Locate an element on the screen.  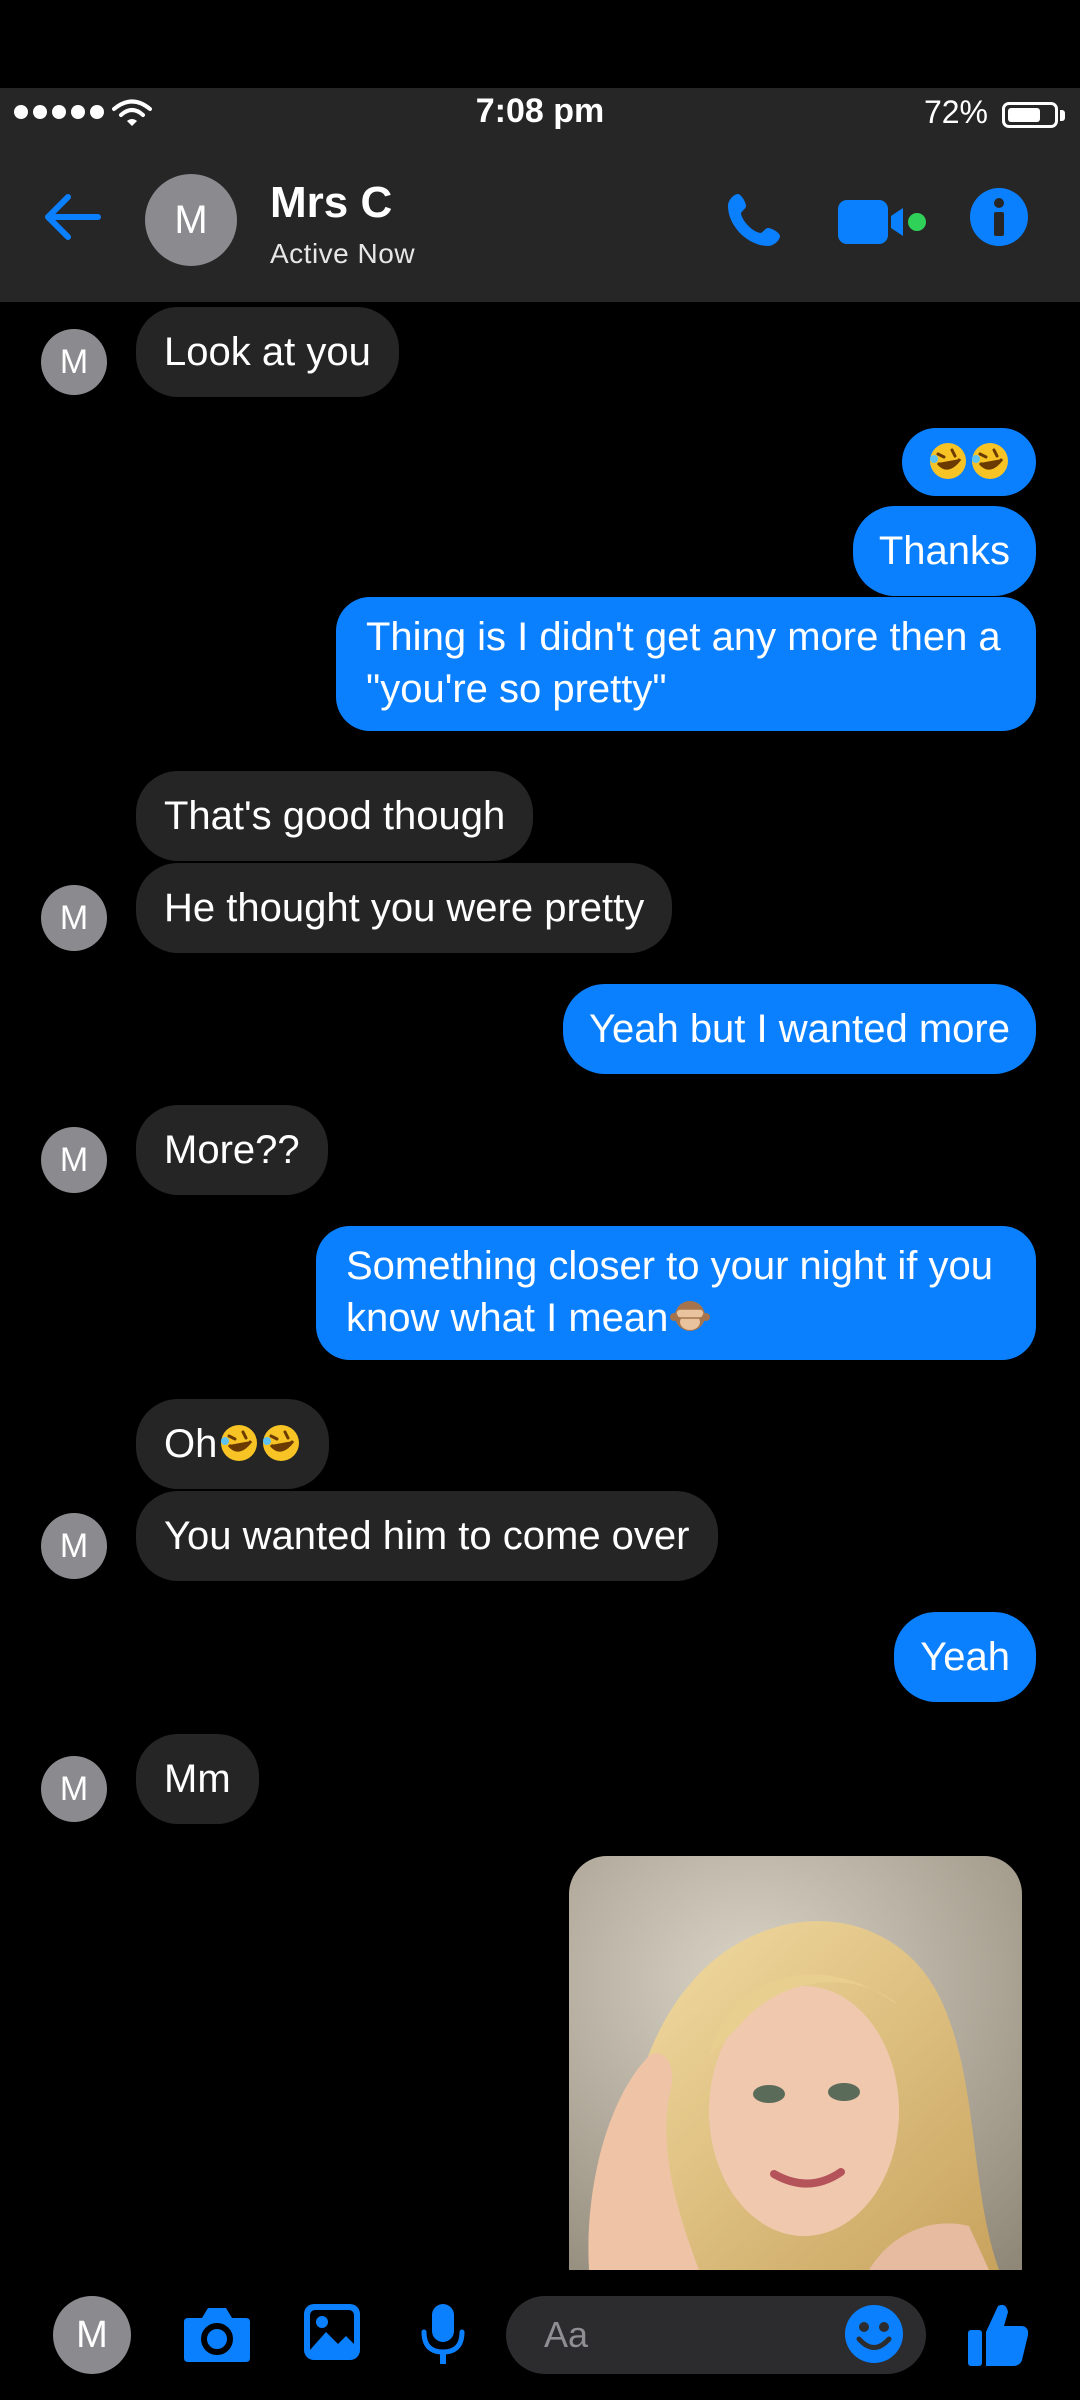
message-text: Oh is located at coordinates (191, 1444).